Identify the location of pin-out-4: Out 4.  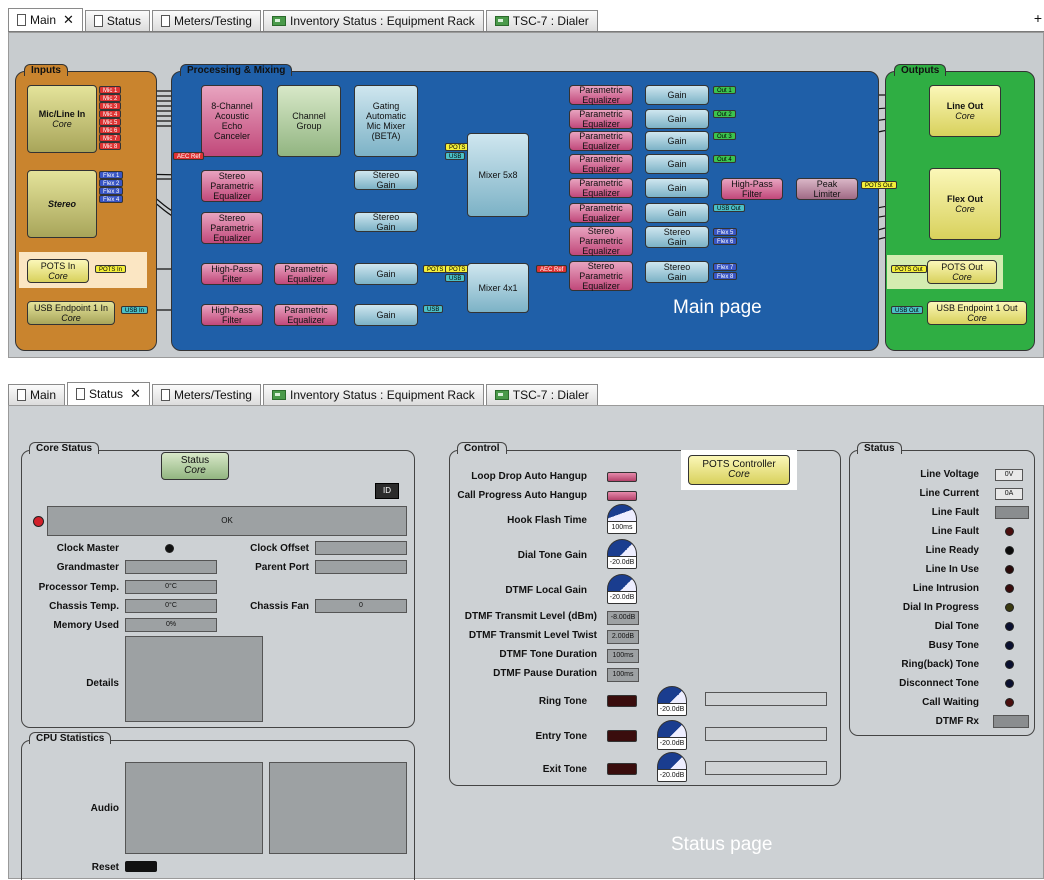
(724, 159).